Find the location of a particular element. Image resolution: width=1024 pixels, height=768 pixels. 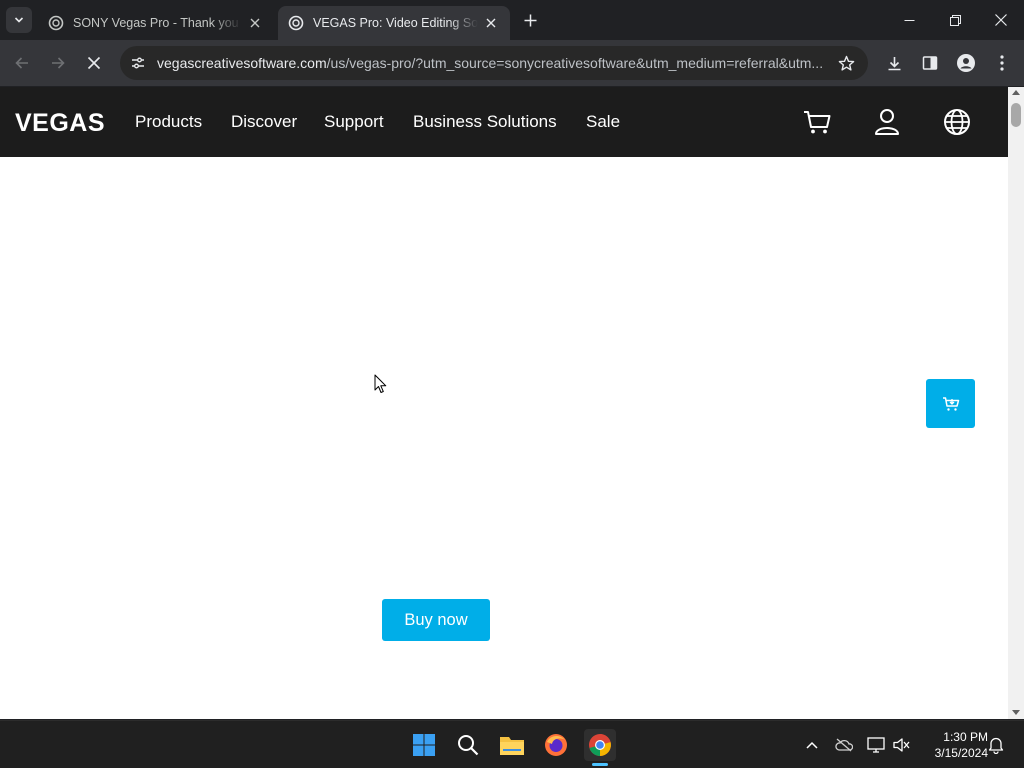

mouse-cursor-icon is located at coordinates (380, 383).